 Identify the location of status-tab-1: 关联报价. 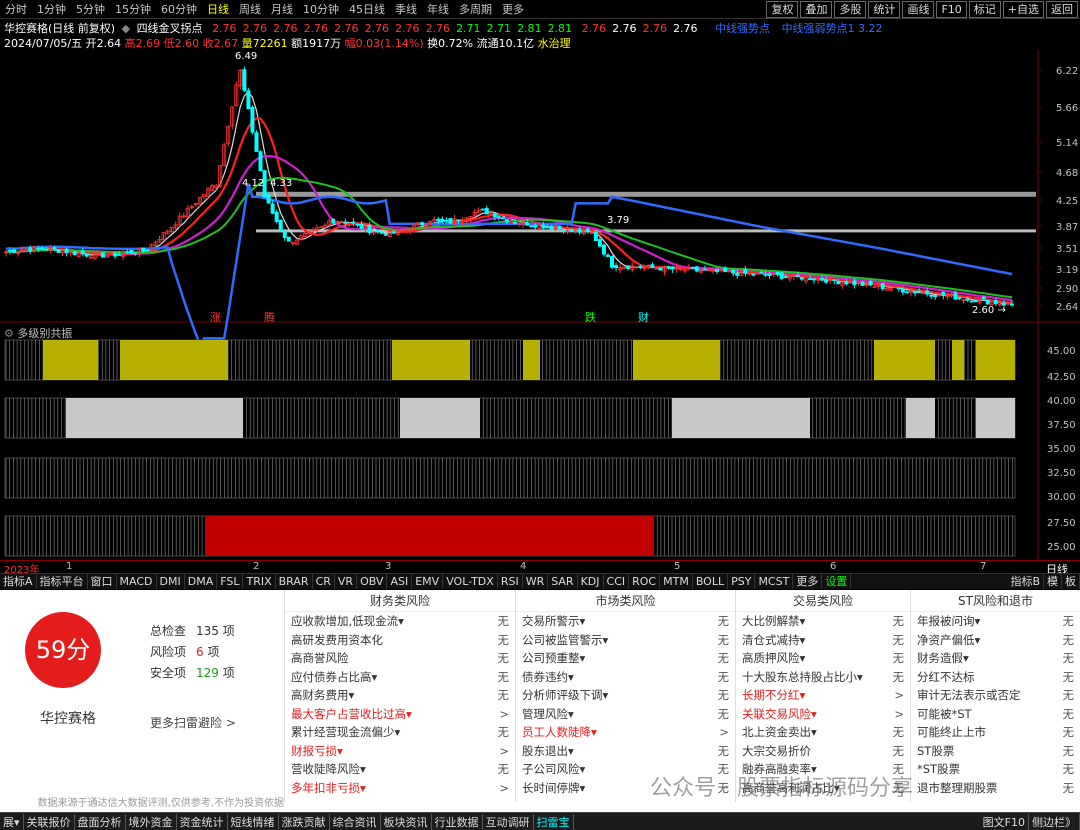
(49, 821).